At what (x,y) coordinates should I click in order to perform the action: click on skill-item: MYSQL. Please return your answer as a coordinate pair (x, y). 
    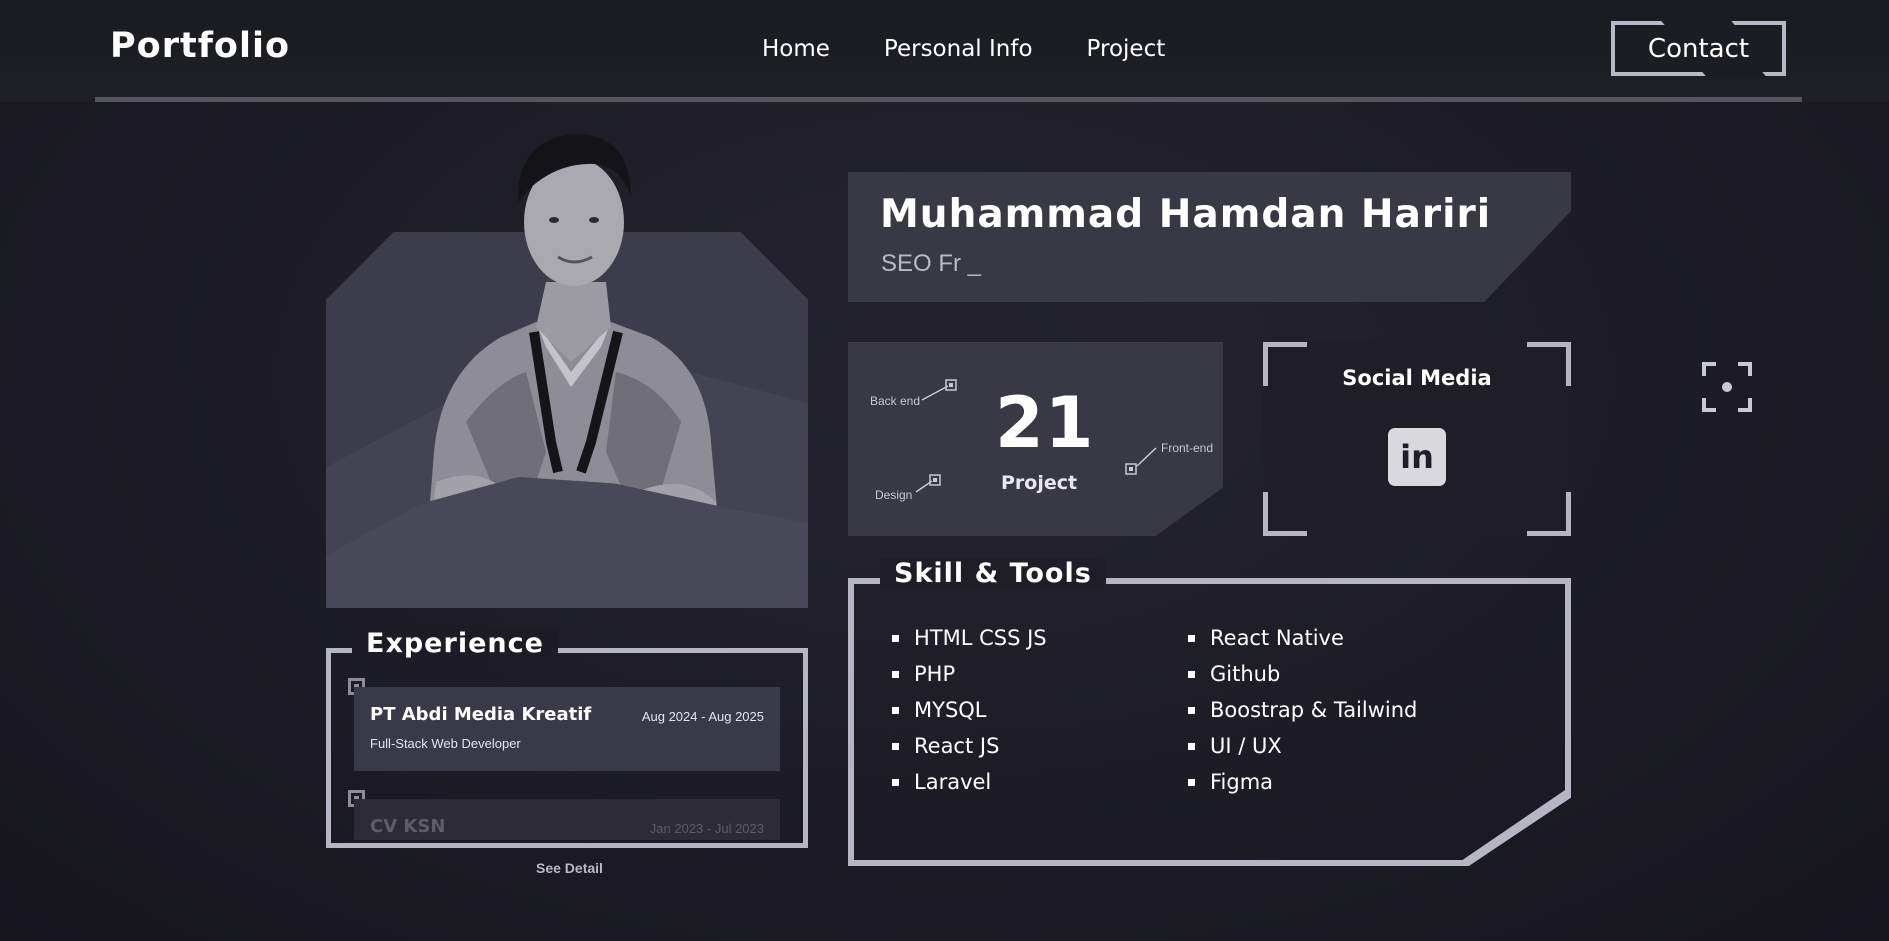
    Looking at the image, I should click on (969, 716).